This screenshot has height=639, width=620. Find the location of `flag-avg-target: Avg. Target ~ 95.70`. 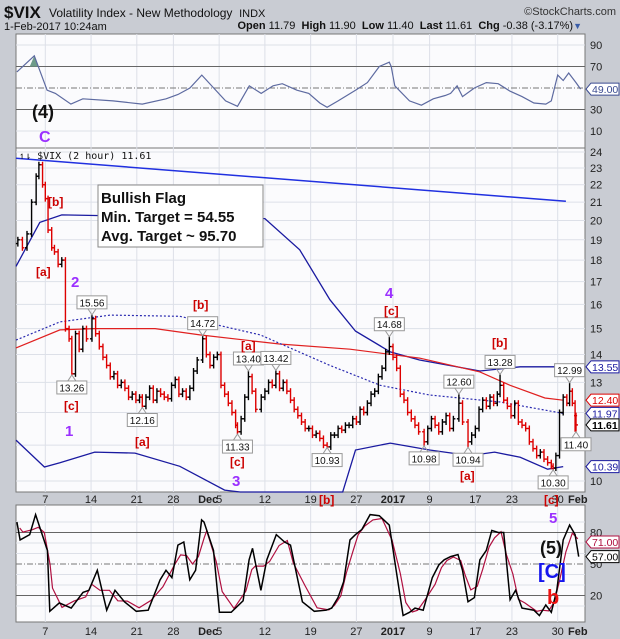

flag-avg-target: Avg. Target ~ 95.70 is located at coordinates (168, 236).